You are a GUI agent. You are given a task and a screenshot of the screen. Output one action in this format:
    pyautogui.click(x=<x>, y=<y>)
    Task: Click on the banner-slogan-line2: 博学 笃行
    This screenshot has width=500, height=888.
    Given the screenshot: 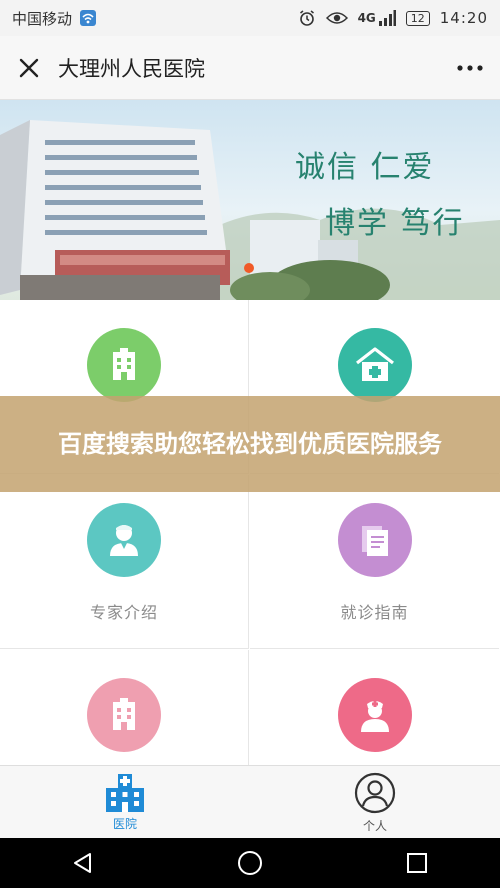 What is the action you would take?
    pyautogui.click(x=395, y=223)
    